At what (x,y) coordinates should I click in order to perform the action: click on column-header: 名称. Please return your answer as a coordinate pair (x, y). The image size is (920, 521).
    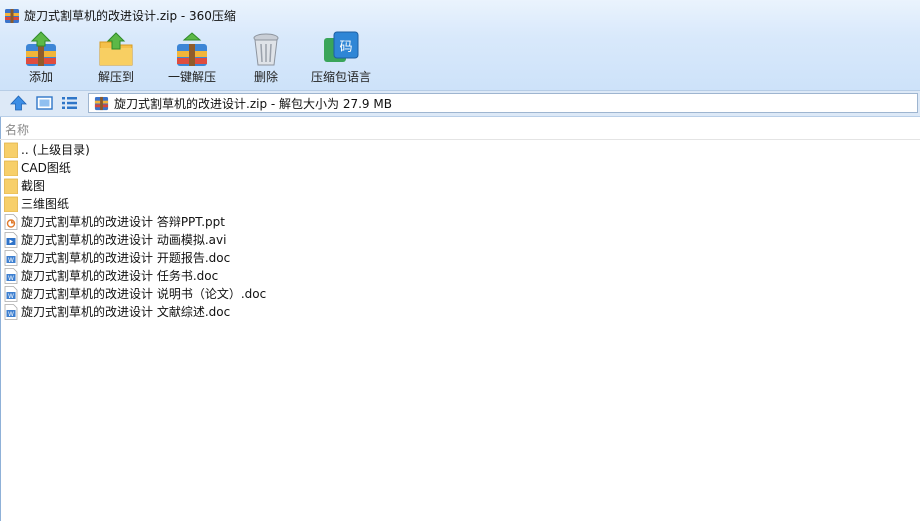
    Looking at the image, I should click on (460, 128).